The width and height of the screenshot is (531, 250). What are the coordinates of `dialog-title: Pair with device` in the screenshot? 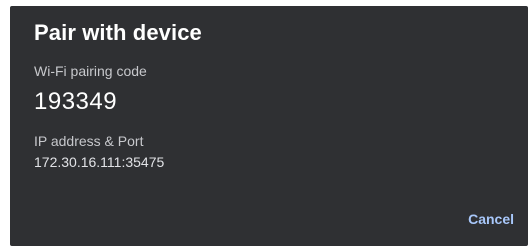 It's located at (118, 32).